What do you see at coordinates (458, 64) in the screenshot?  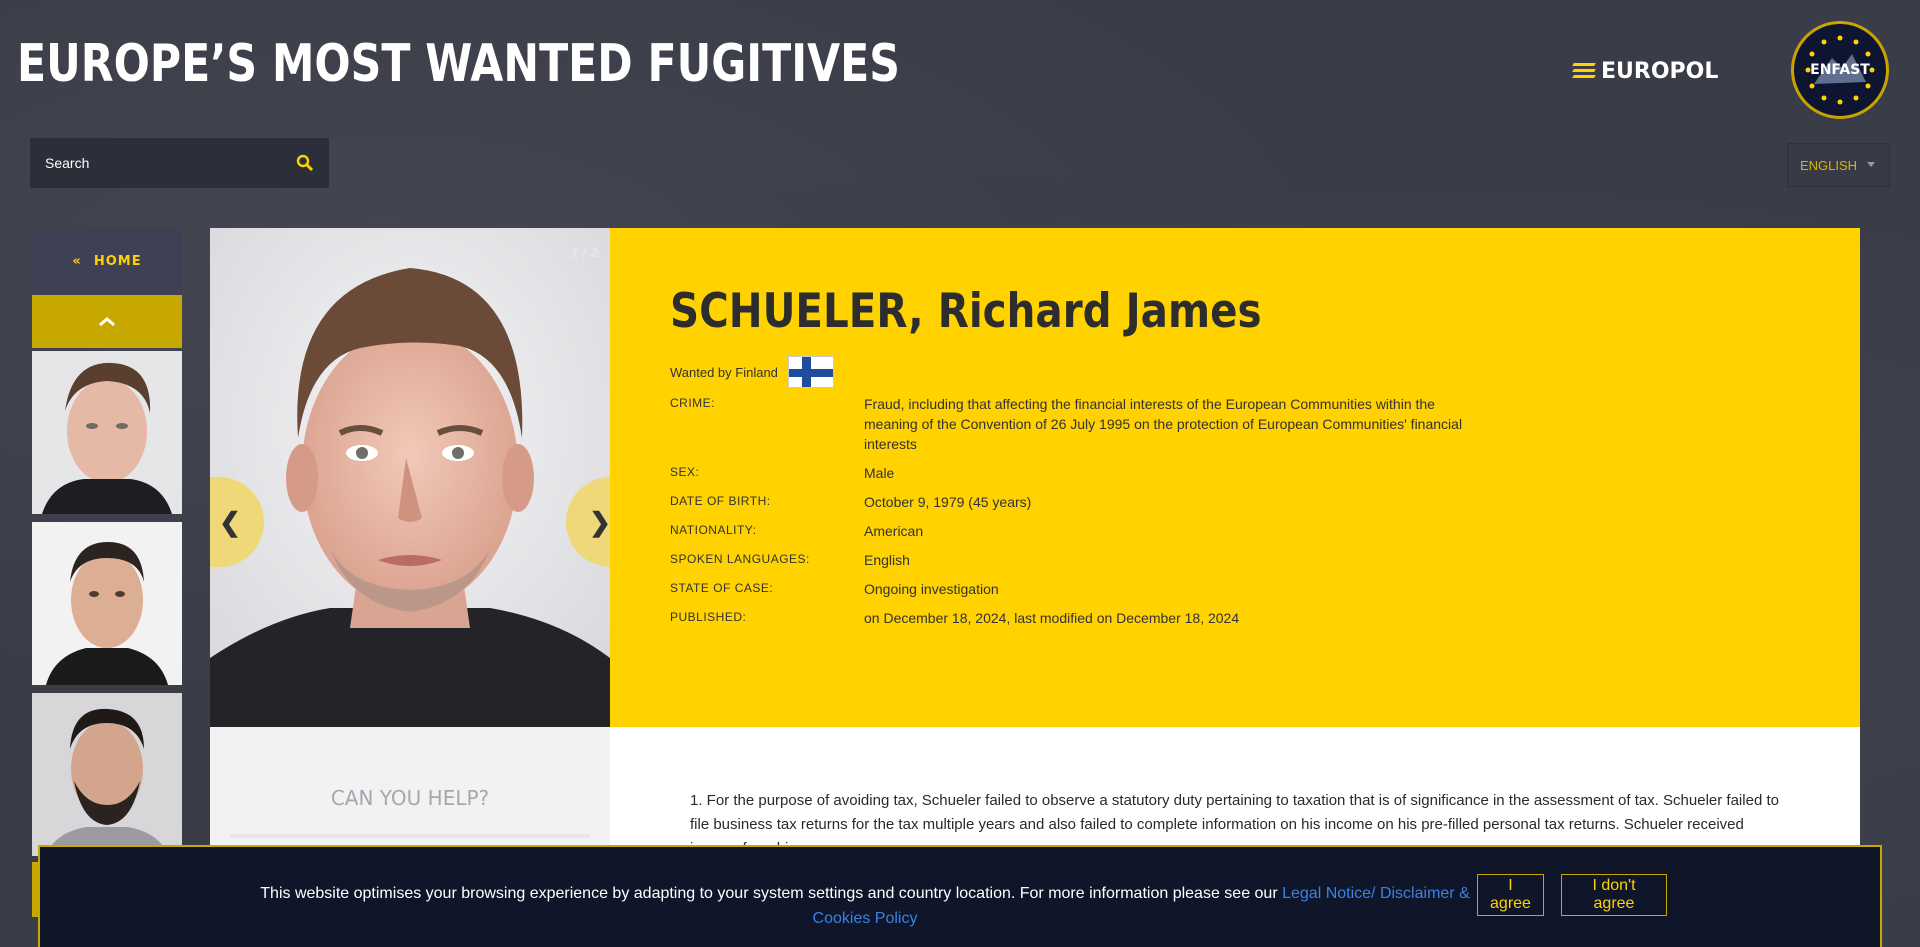 I see `site-title: EUROPE’S MOST WANTED FUGITIVES` at bounding box center [458, 64].